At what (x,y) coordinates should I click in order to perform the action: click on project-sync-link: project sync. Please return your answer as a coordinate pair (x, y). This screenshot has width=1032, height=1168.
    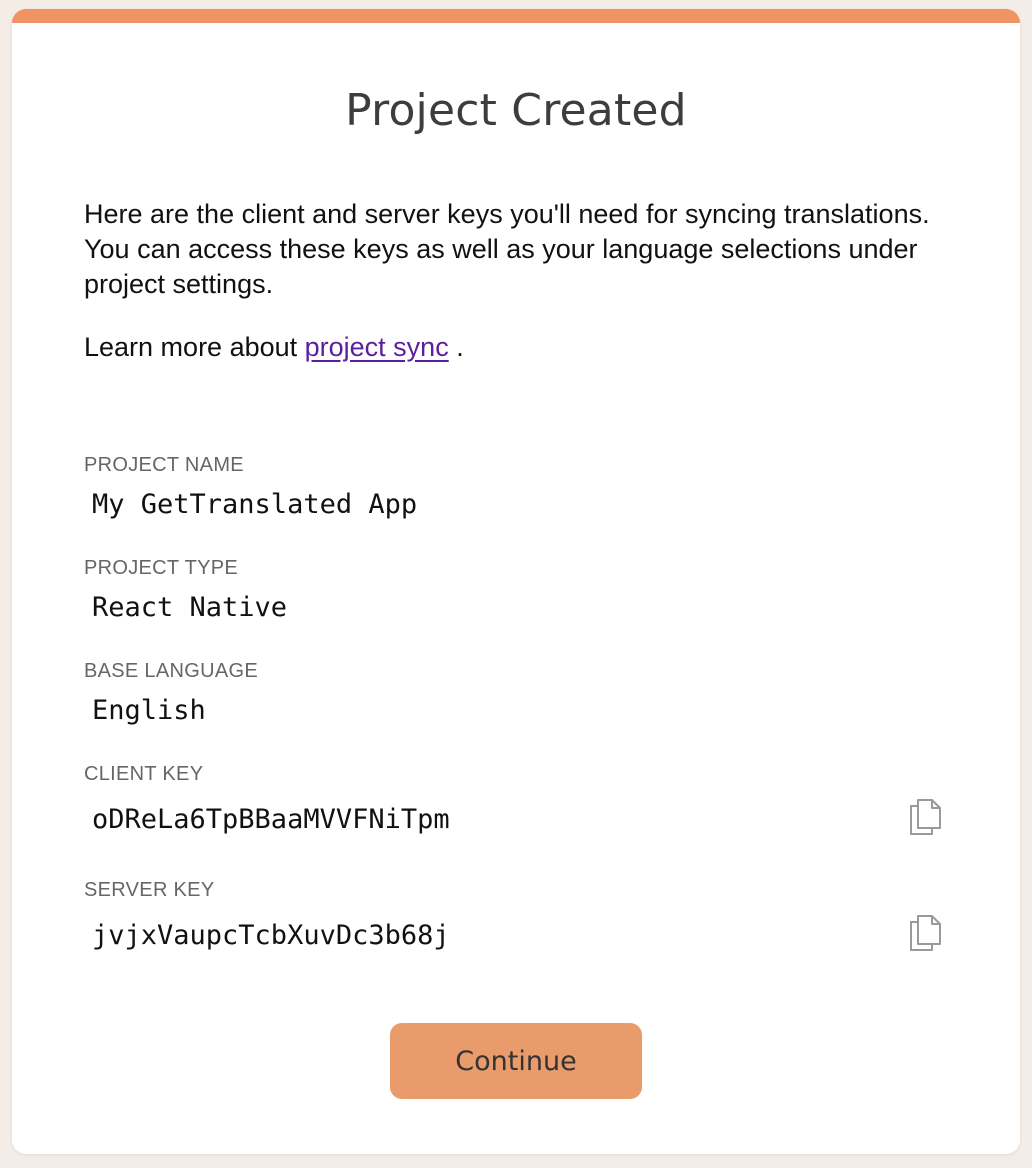
    Looking at the image, I should click on (377, 347).